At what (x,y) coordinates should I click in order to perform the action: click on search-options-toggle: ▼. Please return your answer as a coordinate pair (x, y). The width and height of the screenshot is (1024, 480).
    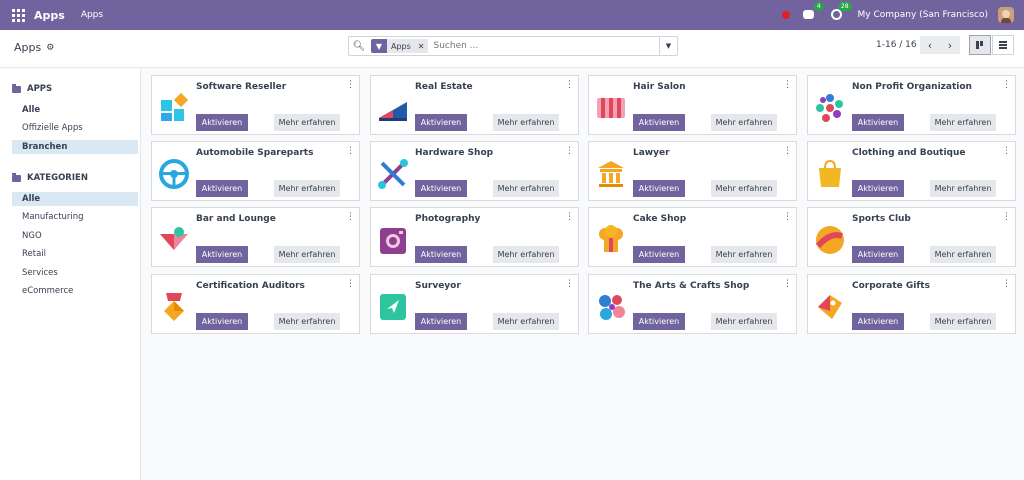
    Looking at the image, I should click on (668, 46).